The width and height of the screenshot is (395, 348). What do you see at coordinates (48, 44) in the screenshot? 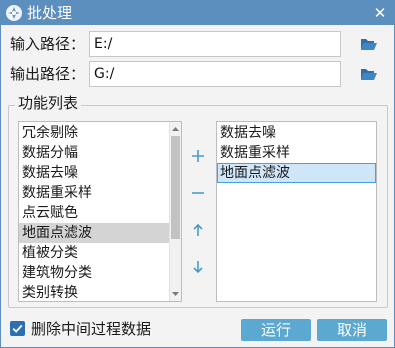
I see `input-path-label: 输入路径：` at bounding box center [48, 44].